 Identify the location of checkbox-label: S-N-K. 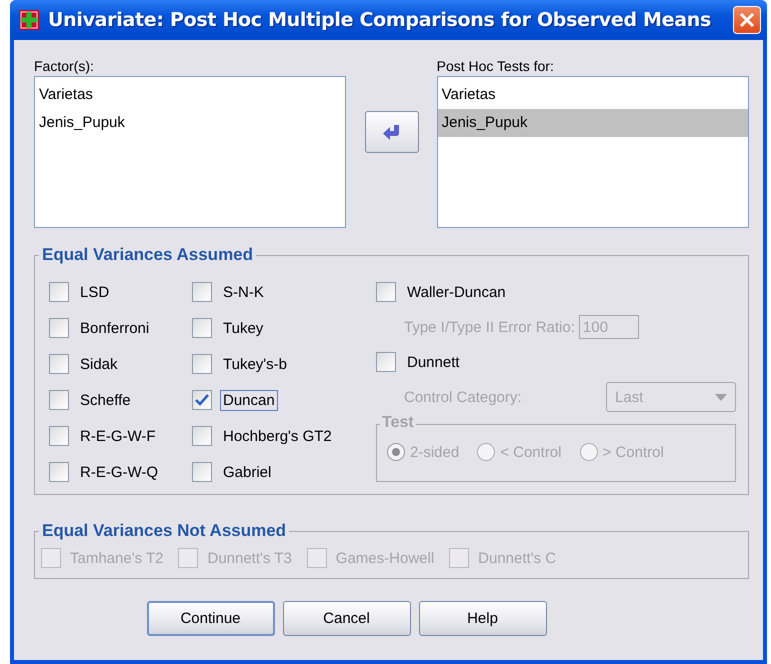
(243, 292).